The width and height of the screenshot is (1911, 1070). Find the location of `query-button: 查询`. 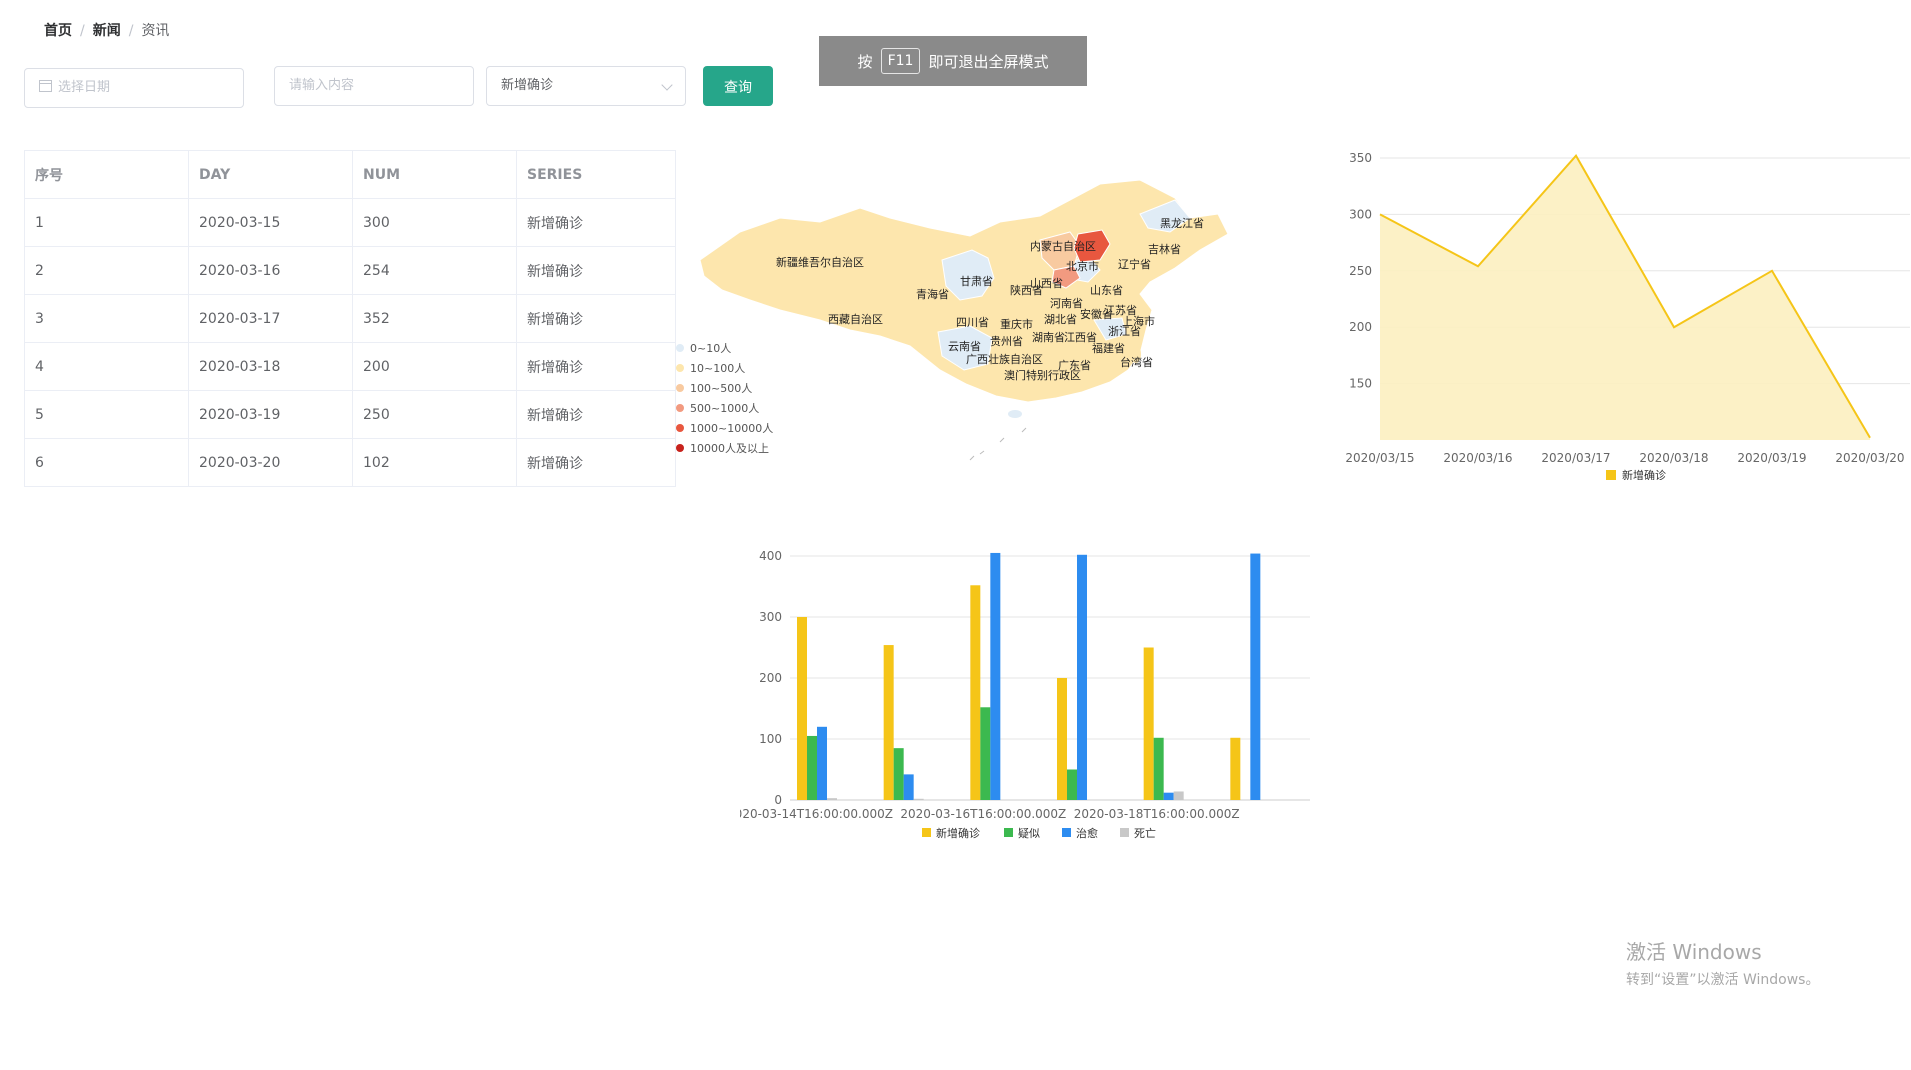

query-button: 查询 is located at coordinates (738, 86).